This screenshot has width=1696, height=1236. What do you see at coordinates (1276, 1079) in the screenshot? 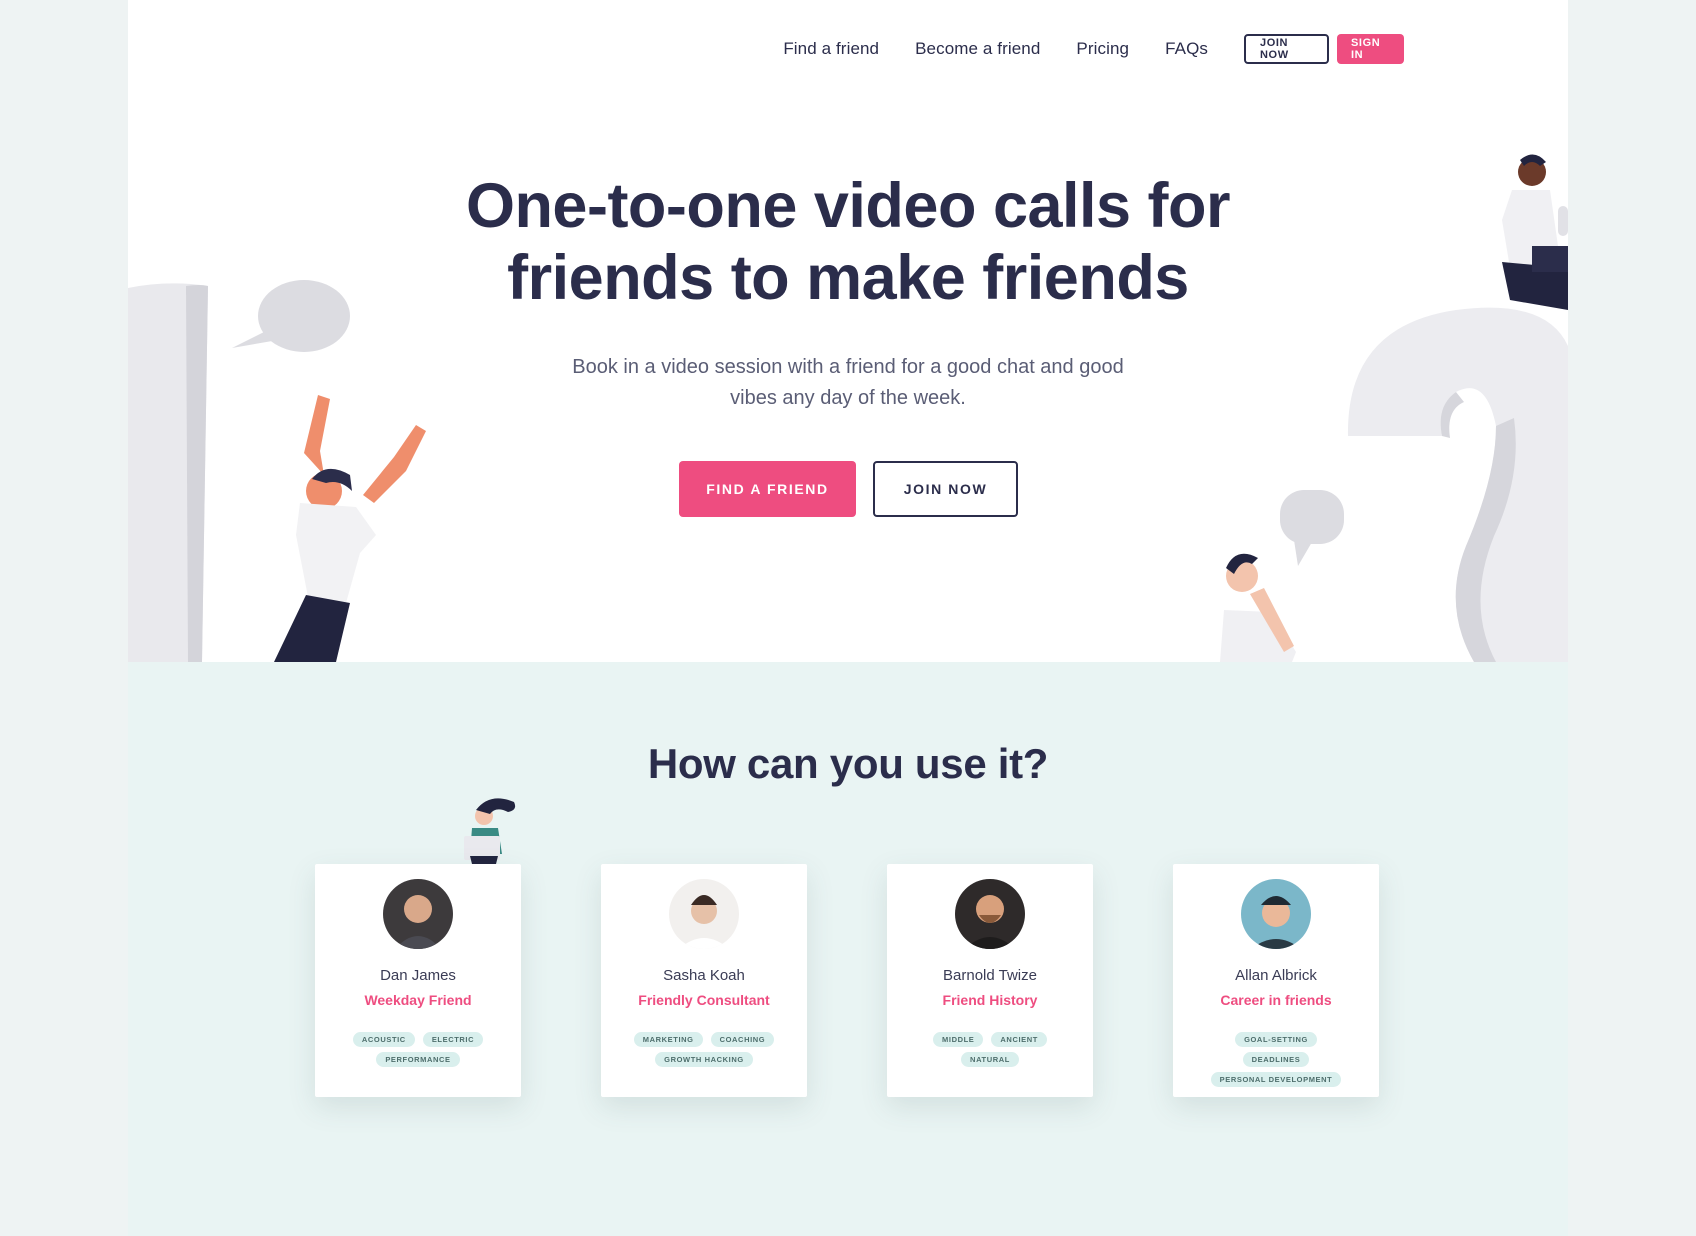
I see `tag: PERSONAL DEVELOPMENT` at bounding box center [1276, 1079].